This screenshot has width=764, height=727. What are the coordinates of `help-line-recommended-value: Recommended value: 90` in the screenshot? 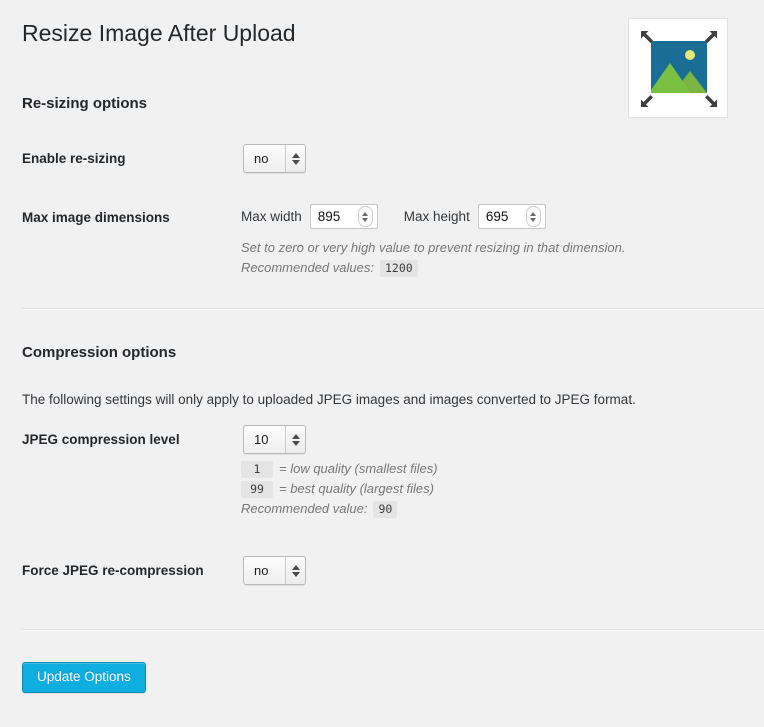 It's located at (339, 509).